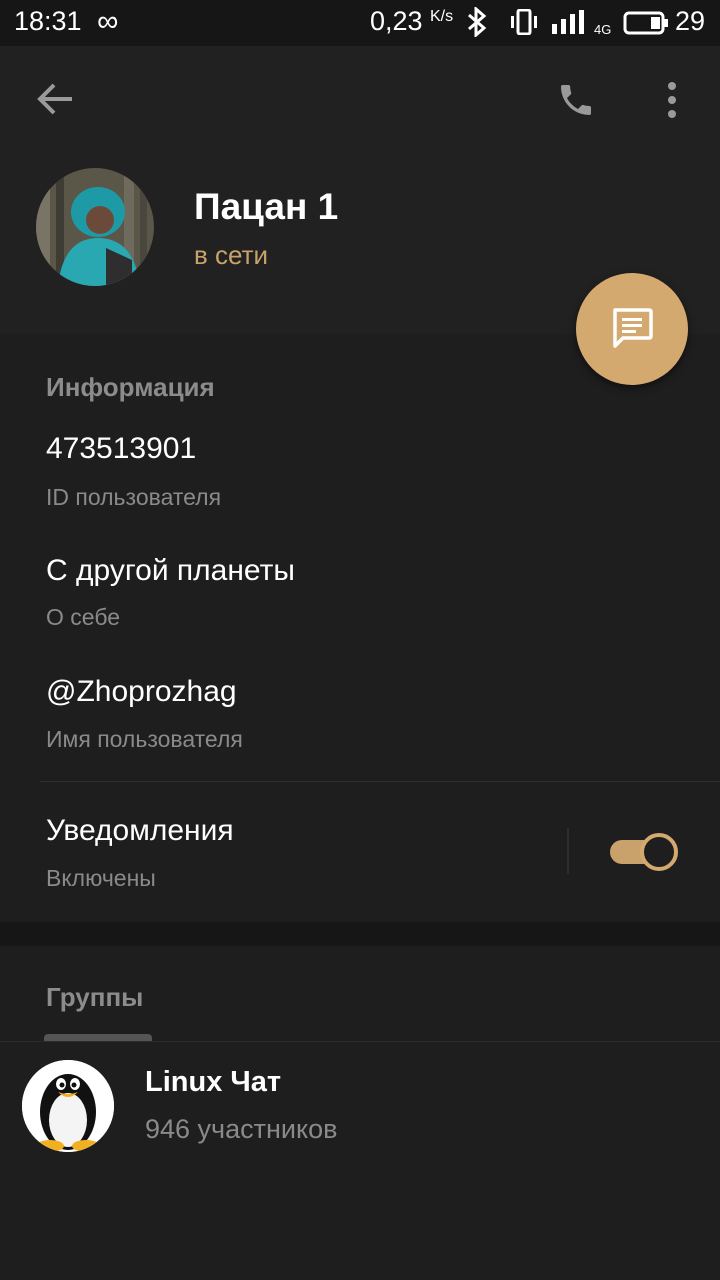  Describe the element at coordinates (170, 571) in the screenshot. I see `about-value: С другой планеты` at that location.